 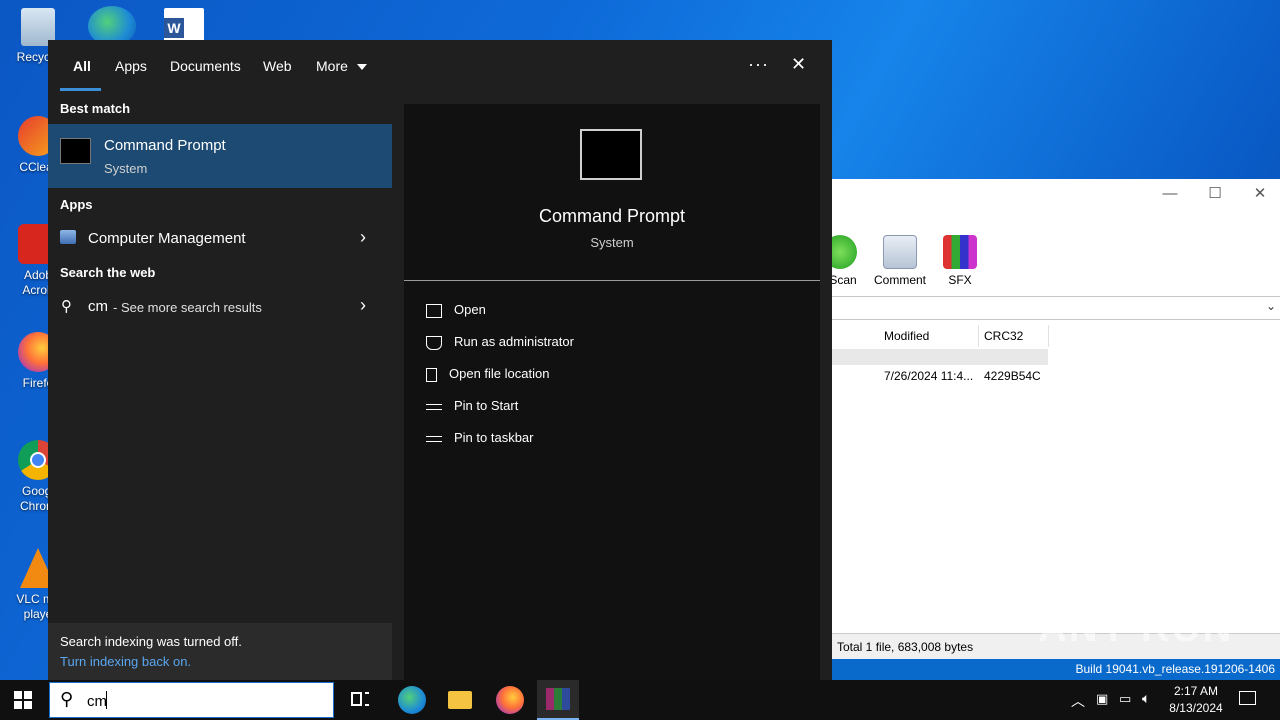 I want to click on shield-icon, so click(x=434, y=342).